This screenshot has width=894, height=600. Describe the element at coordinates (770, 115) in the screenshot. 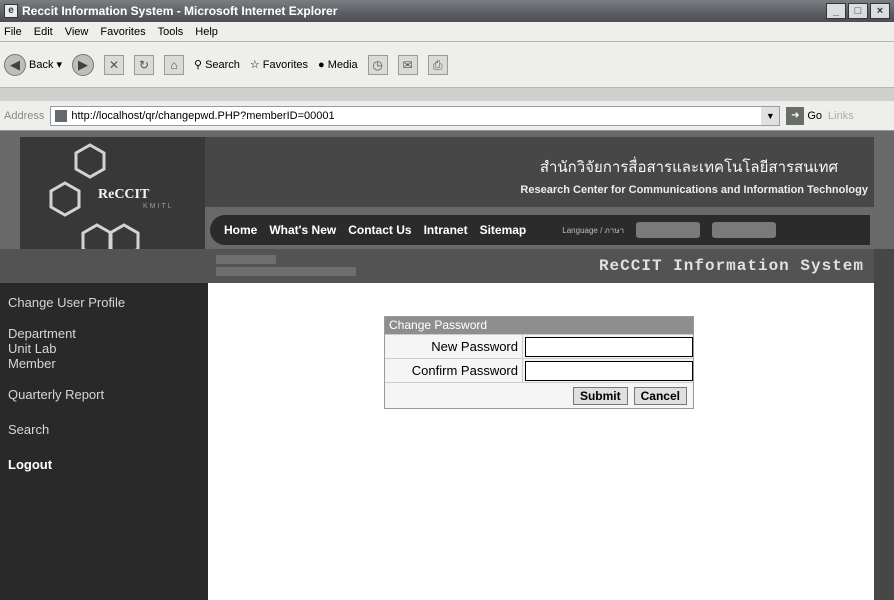

I see `address-dropdown-icon: ▼` at that location.